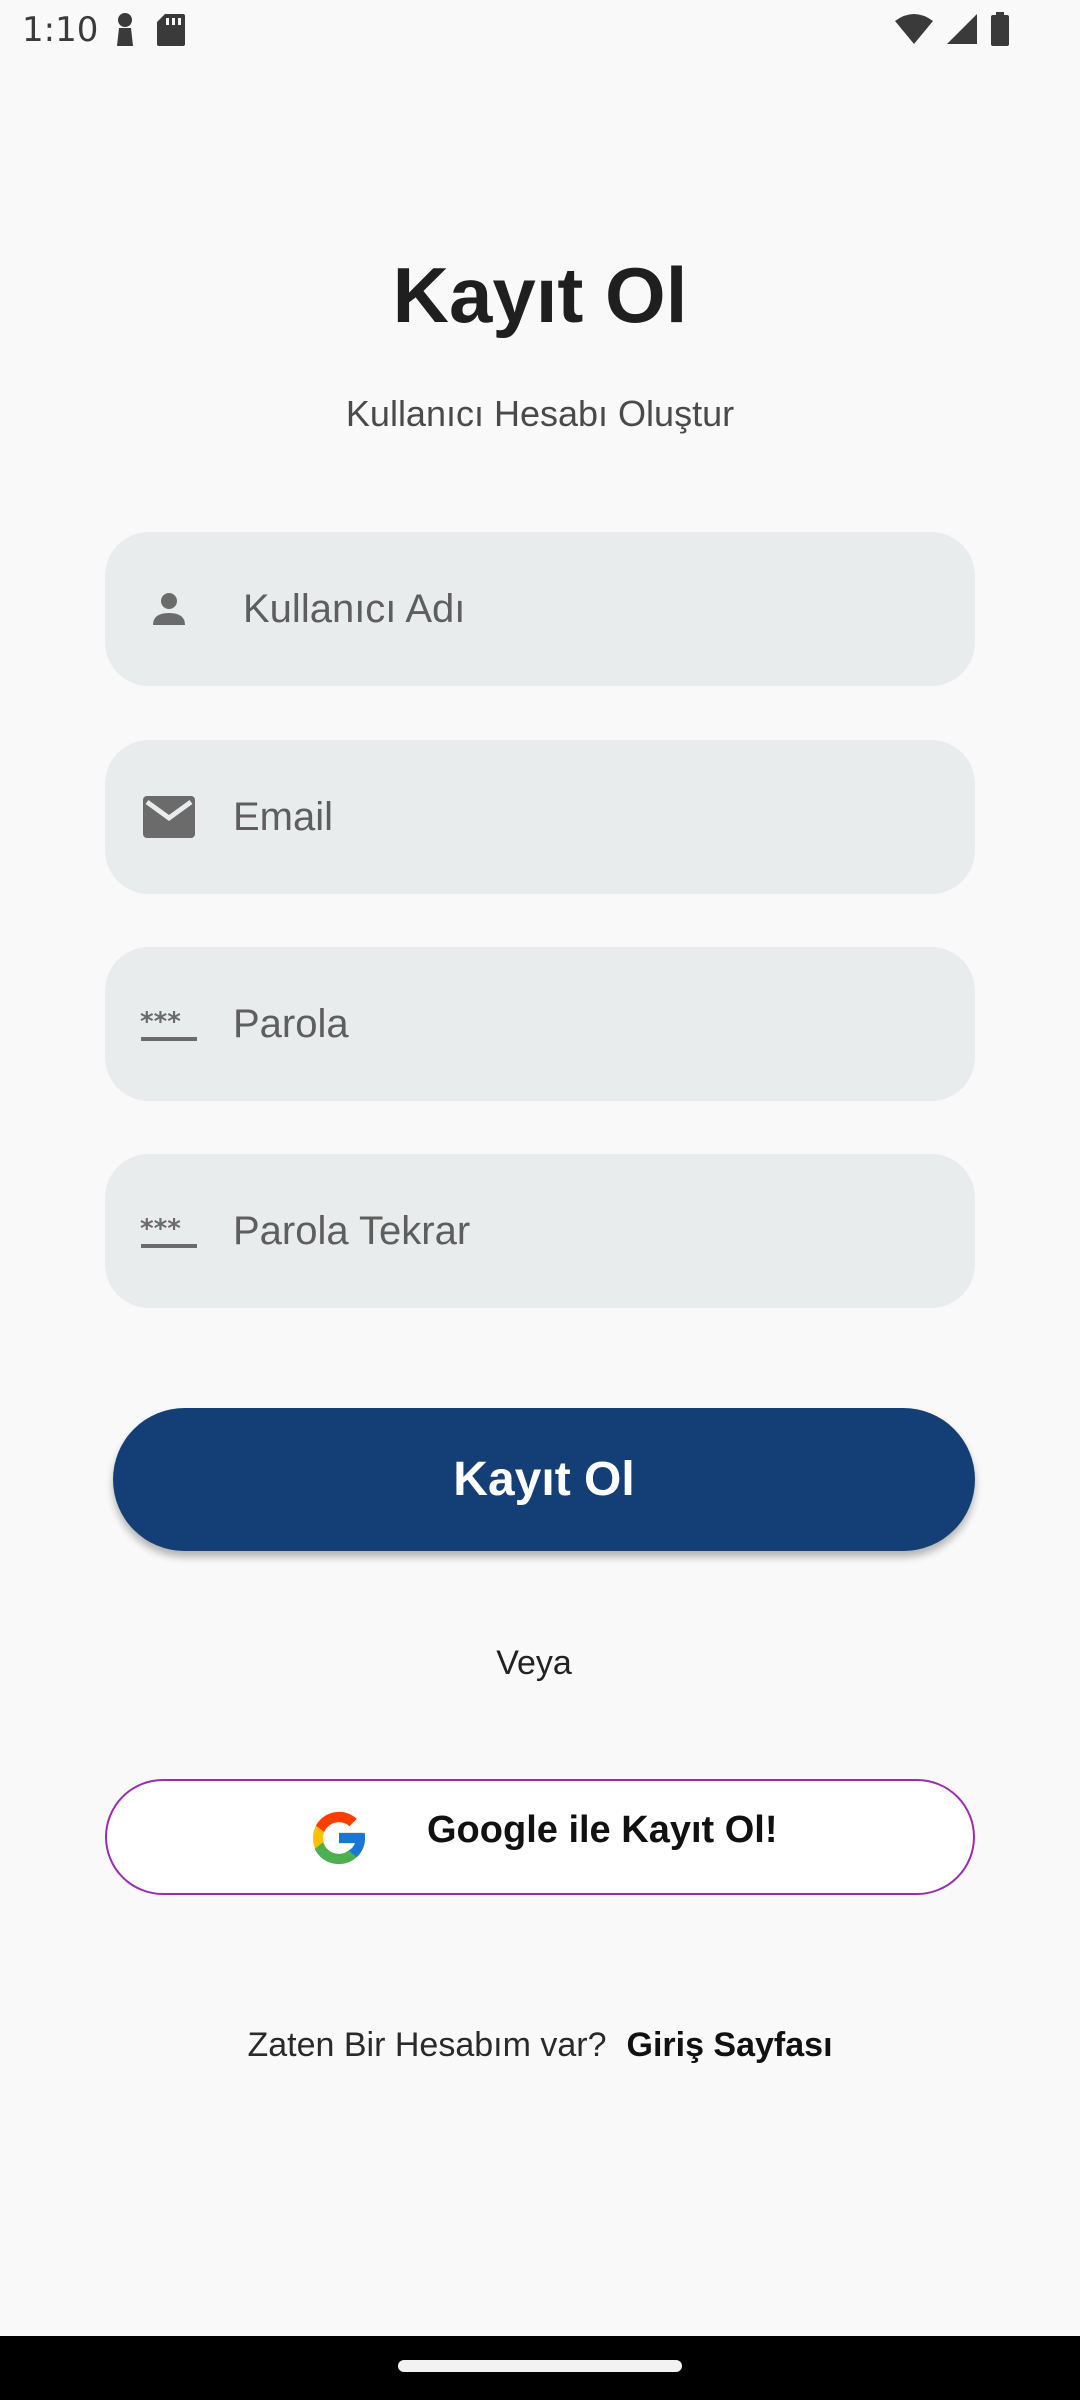  Describe the element at coordinates (1000, 29) in the screenshot. I see `battery-icon` at that location.